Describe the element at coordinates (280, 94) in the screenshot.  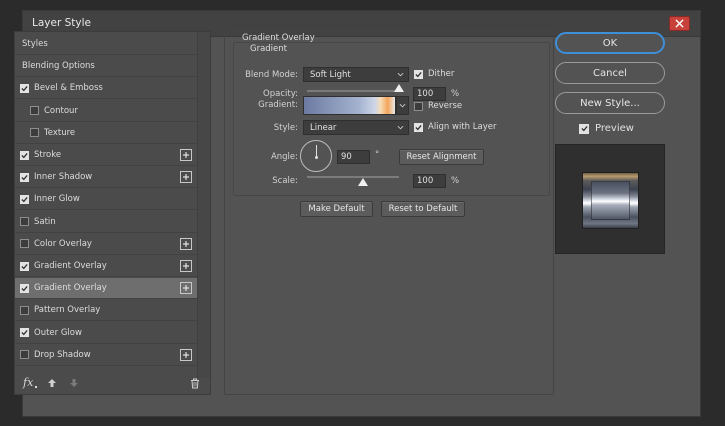
I see `opacity-label: Opacity:` at that location.